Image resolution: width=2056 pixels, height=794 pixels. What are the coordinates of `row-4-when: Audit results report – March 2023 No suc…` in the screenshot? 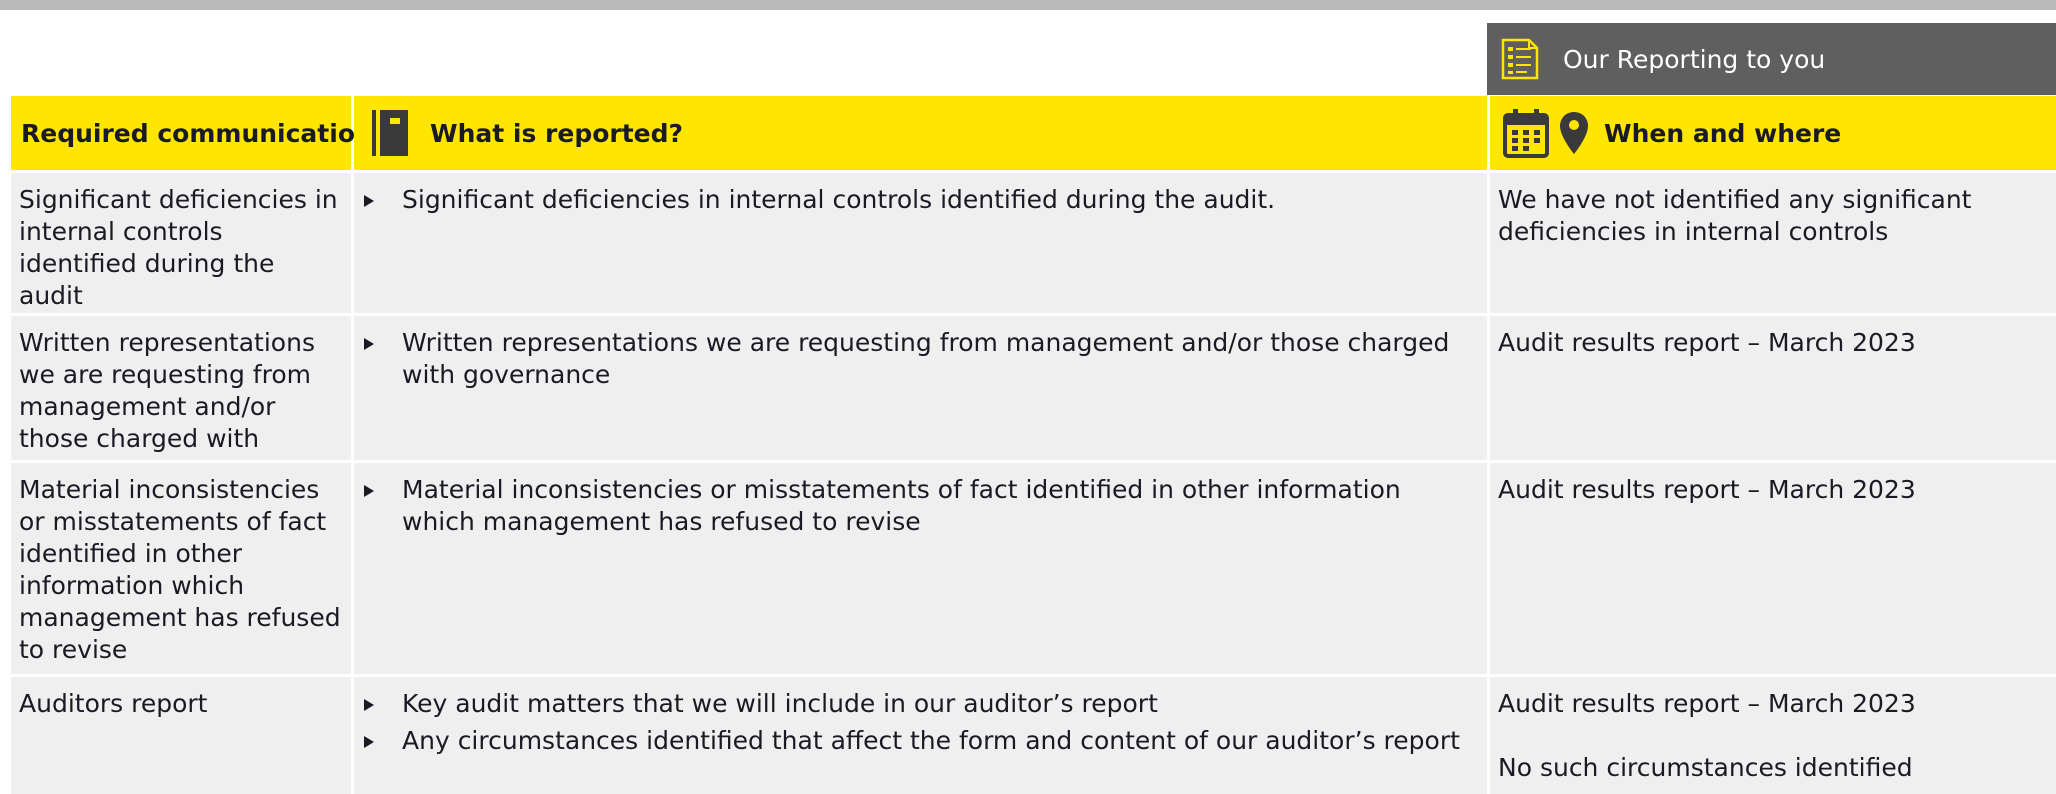 It's located at (1773, 735).